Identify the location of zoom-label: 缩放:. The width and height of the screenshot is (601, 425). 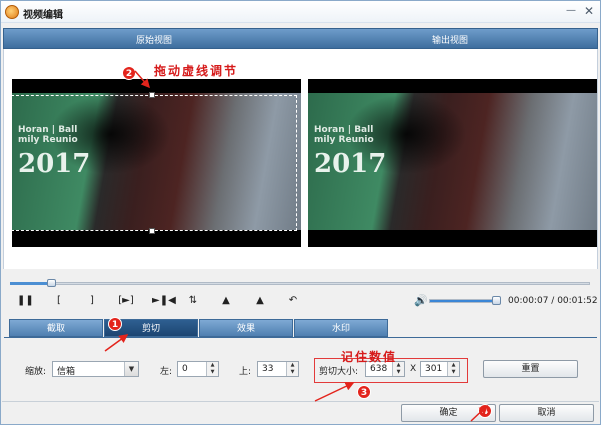
(36, 372).